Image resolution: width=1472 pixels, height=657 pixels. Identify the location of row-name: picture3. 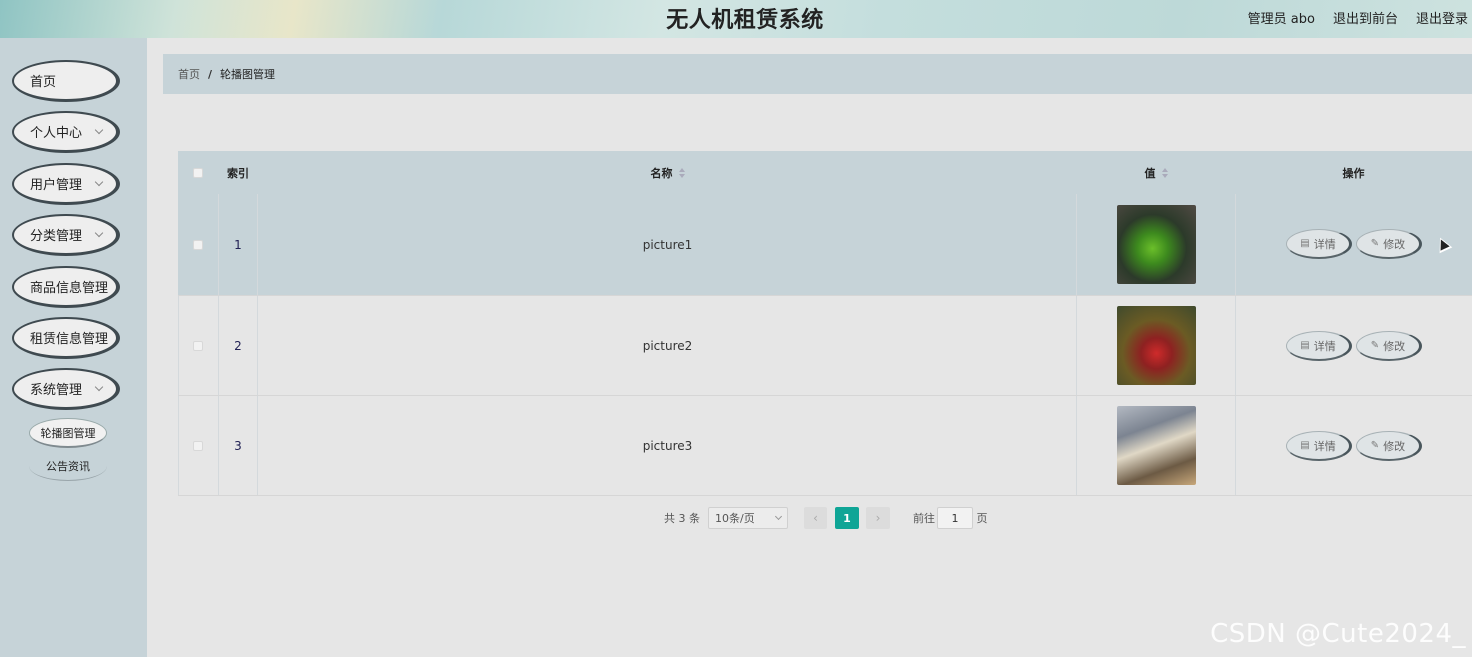
(667, 445).